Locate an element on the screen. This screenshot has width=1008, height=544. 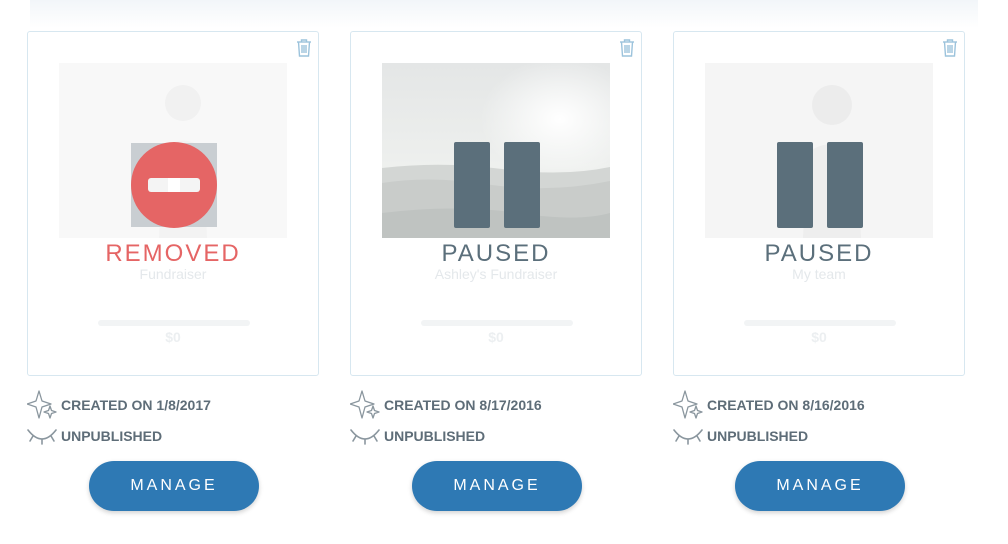
created-date-row: CREATED ON 8/16/2016 is located at coordinates (769, 404).